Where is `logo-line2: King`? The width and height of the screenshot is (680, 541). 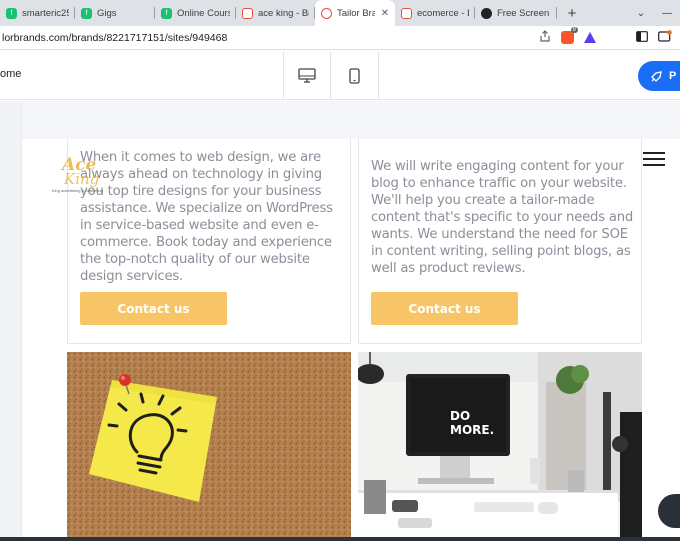
logo-line2: King is located at coordinates (82, 179).